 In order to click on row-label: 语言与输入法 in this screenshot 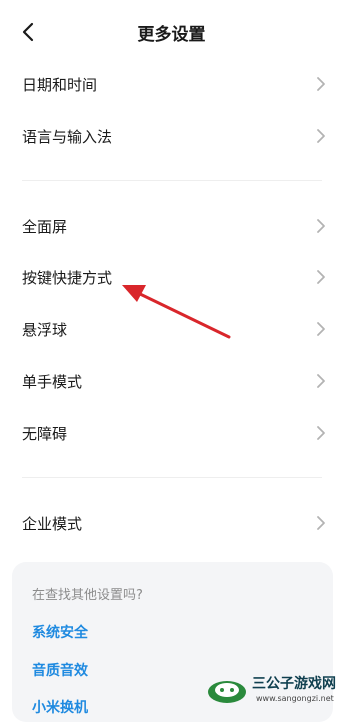, I will do `click(67, 136)`.